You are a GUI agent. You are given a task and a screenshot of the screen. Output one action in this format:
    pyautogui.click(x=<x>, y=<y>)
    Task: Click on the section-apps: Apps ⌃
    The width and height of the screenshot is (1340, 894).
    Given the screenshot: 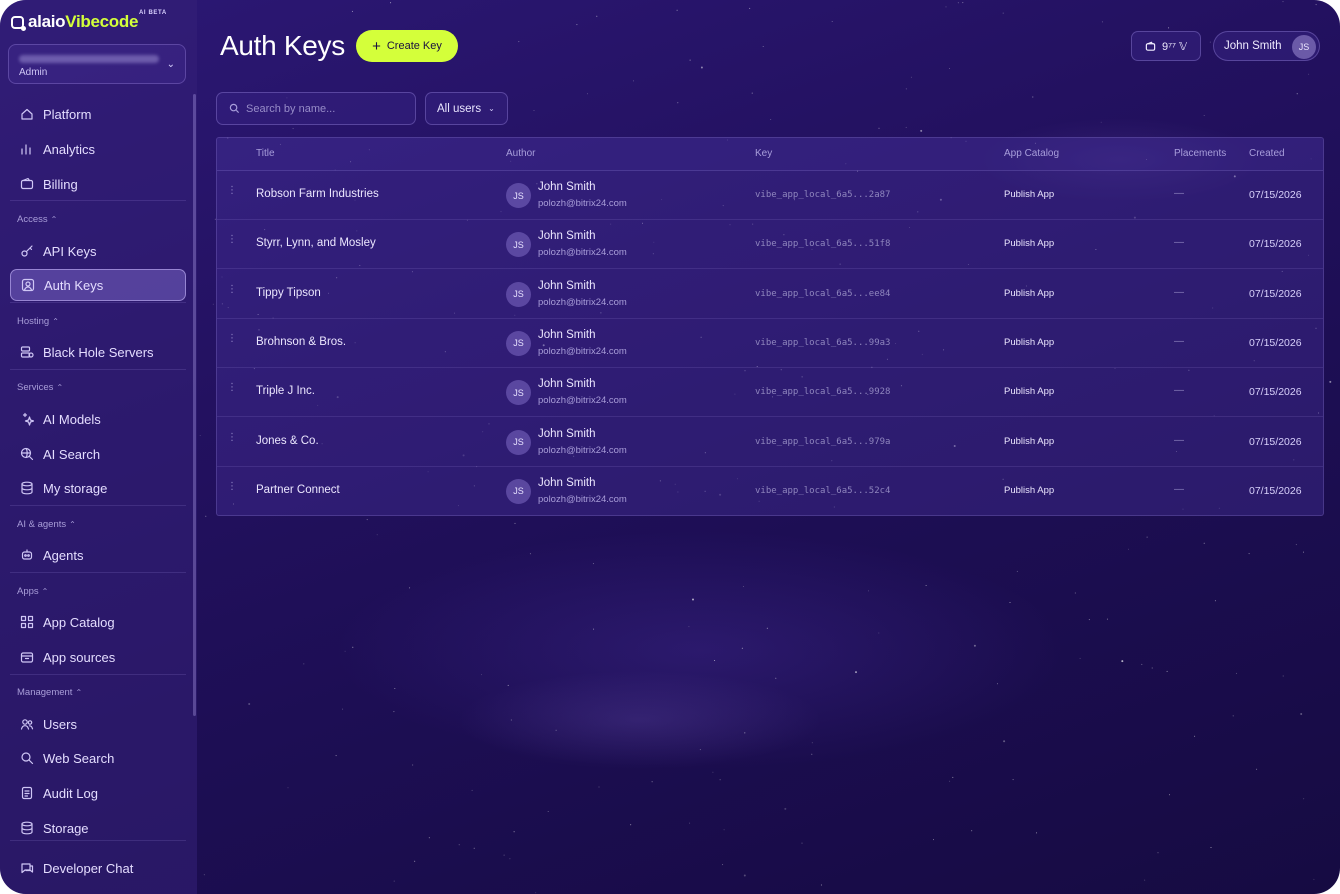 What is the action you would take?
    pyautogui.click(x=32, y=591)
    